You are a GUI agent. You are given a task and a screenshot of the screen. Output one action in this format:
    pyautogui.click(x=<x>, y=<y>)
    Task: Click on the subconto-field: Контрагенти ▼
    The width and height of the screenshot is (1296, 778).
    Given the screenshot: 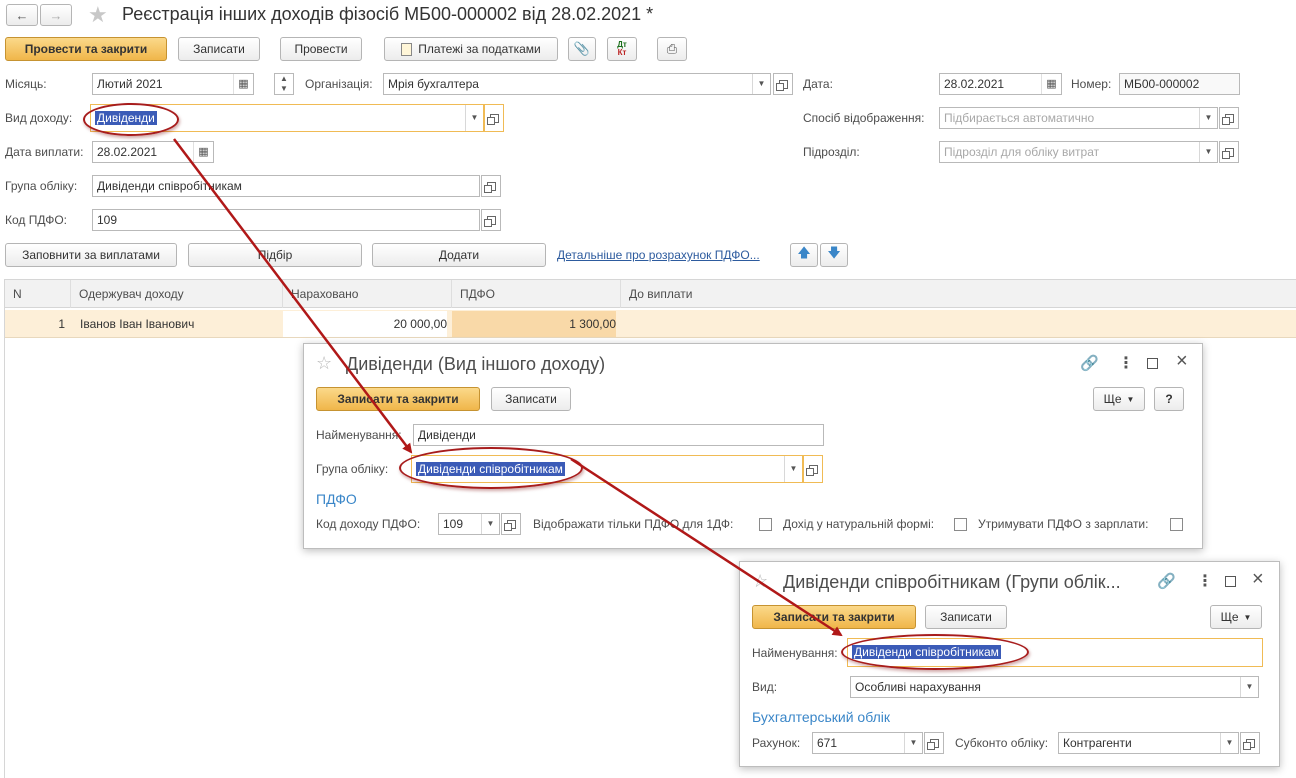 What is the action you would take?
    pyautogui.click(x=1148, y=743)
    